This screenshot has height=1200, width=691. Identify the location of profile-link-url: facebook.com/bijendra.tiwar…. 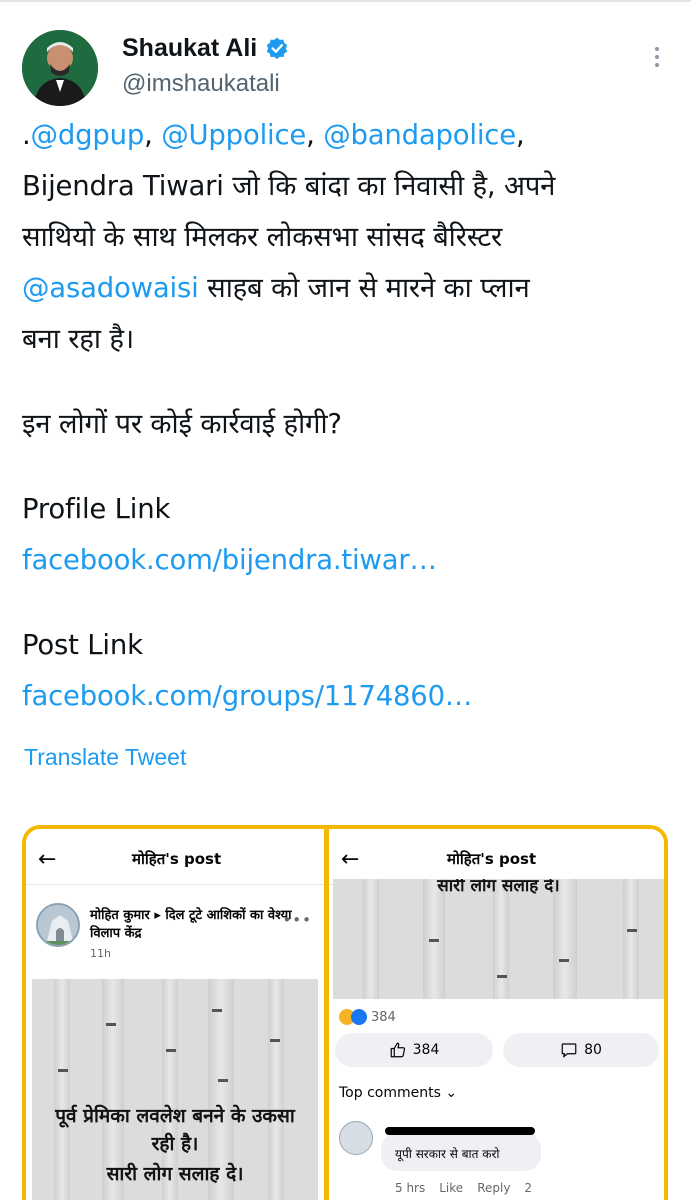
(347, 560).